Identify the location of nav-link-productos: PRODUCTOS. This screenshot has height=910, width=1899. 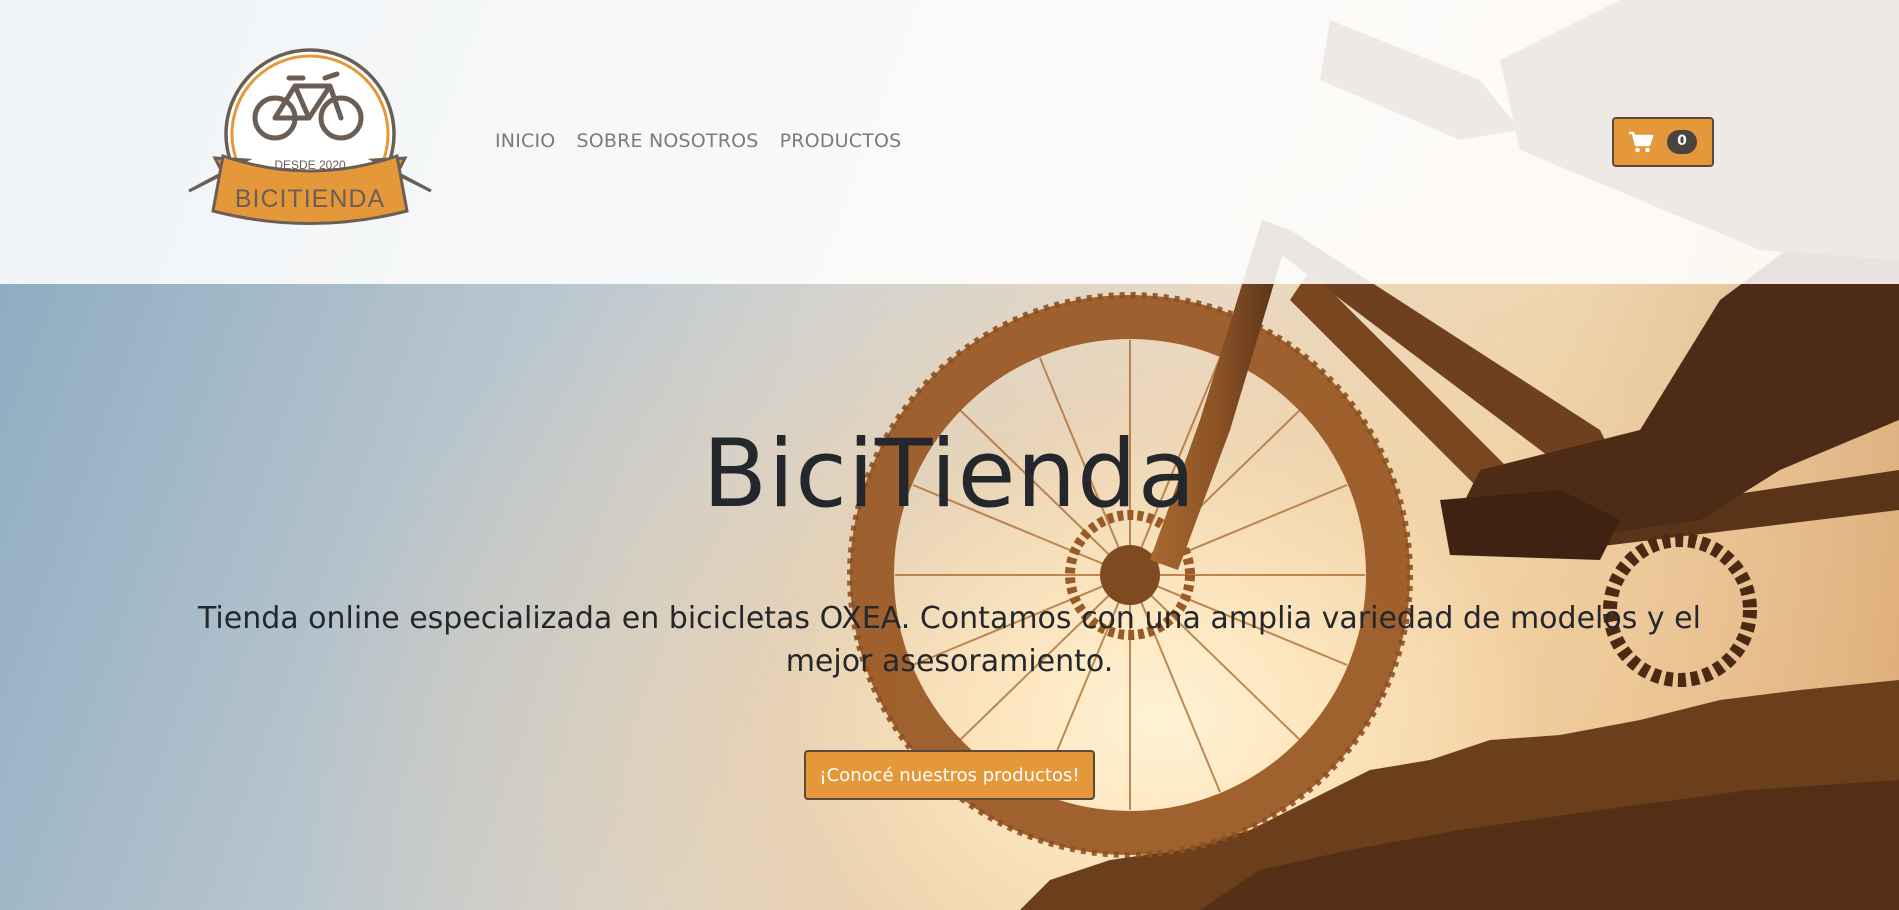
(841, 141).